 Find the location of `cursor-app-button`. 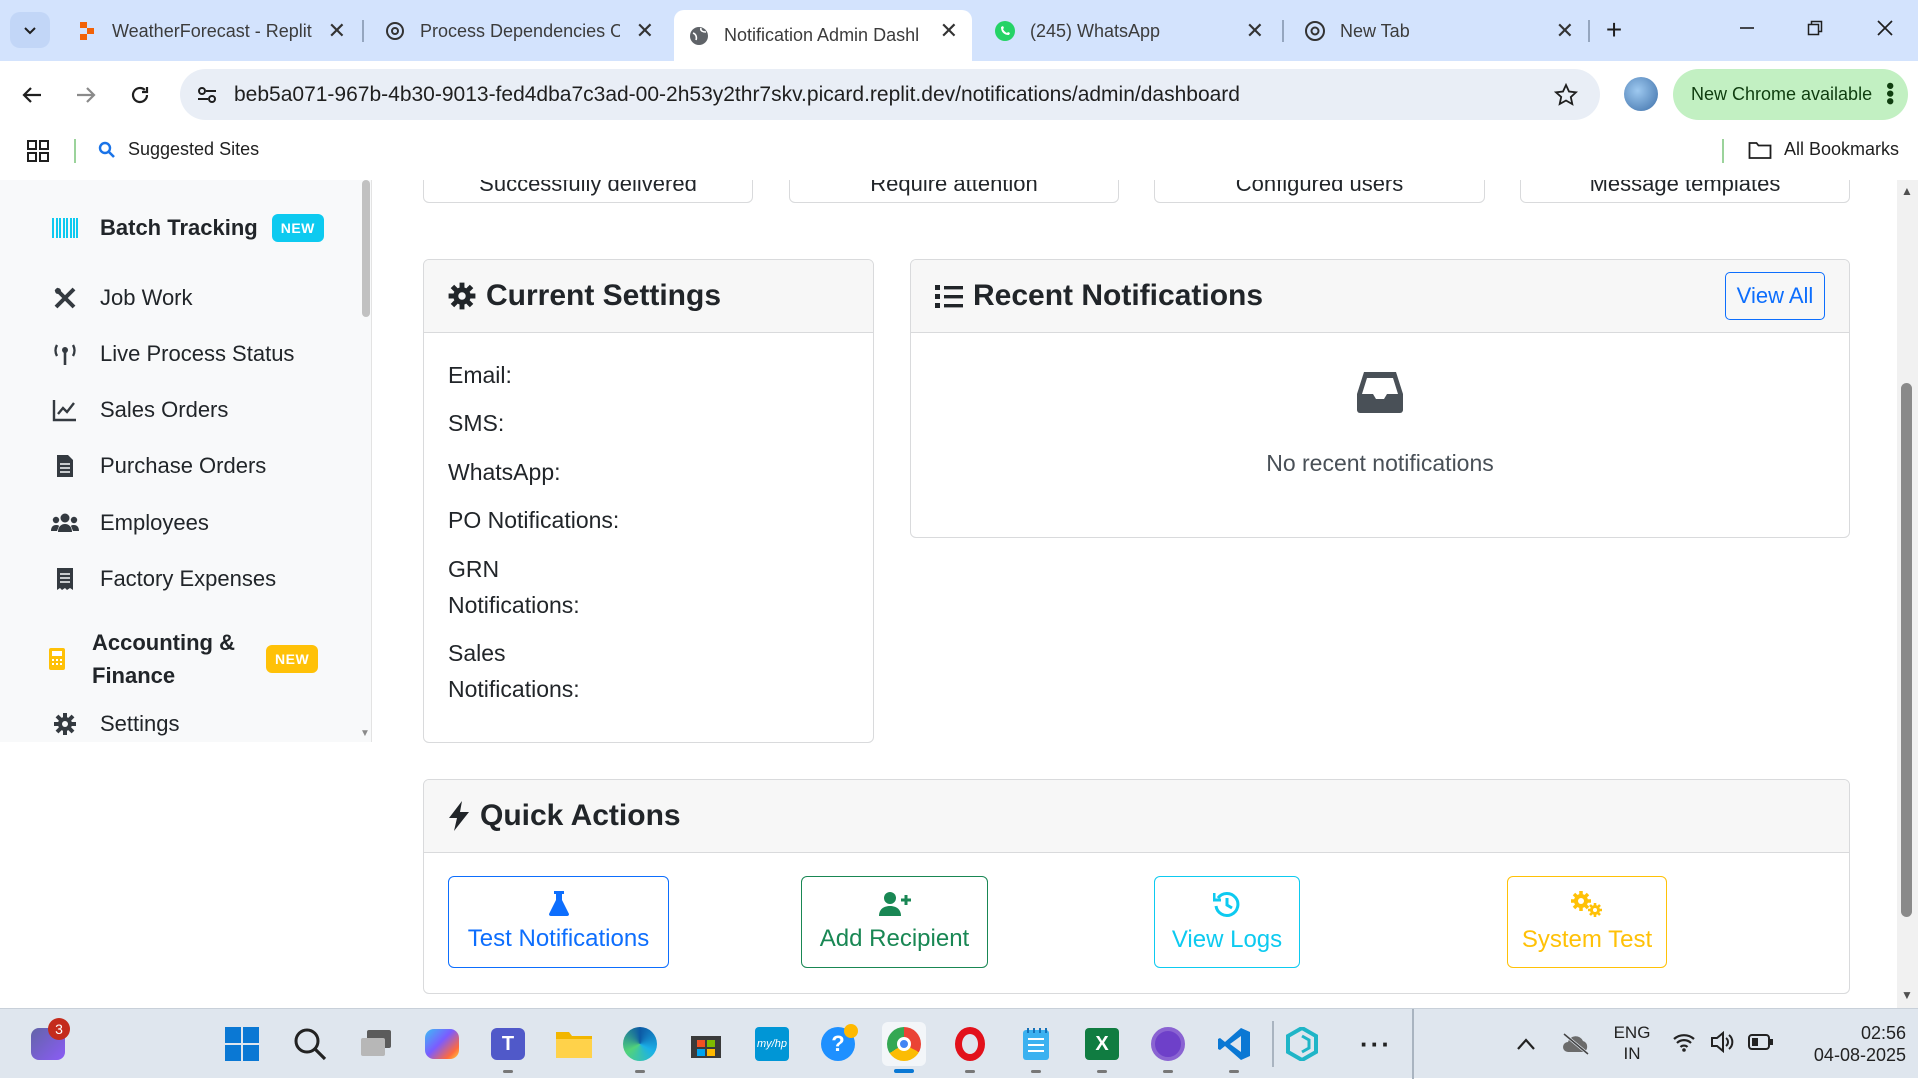

cursor-app-button is located at coordinates (1302, 1044).